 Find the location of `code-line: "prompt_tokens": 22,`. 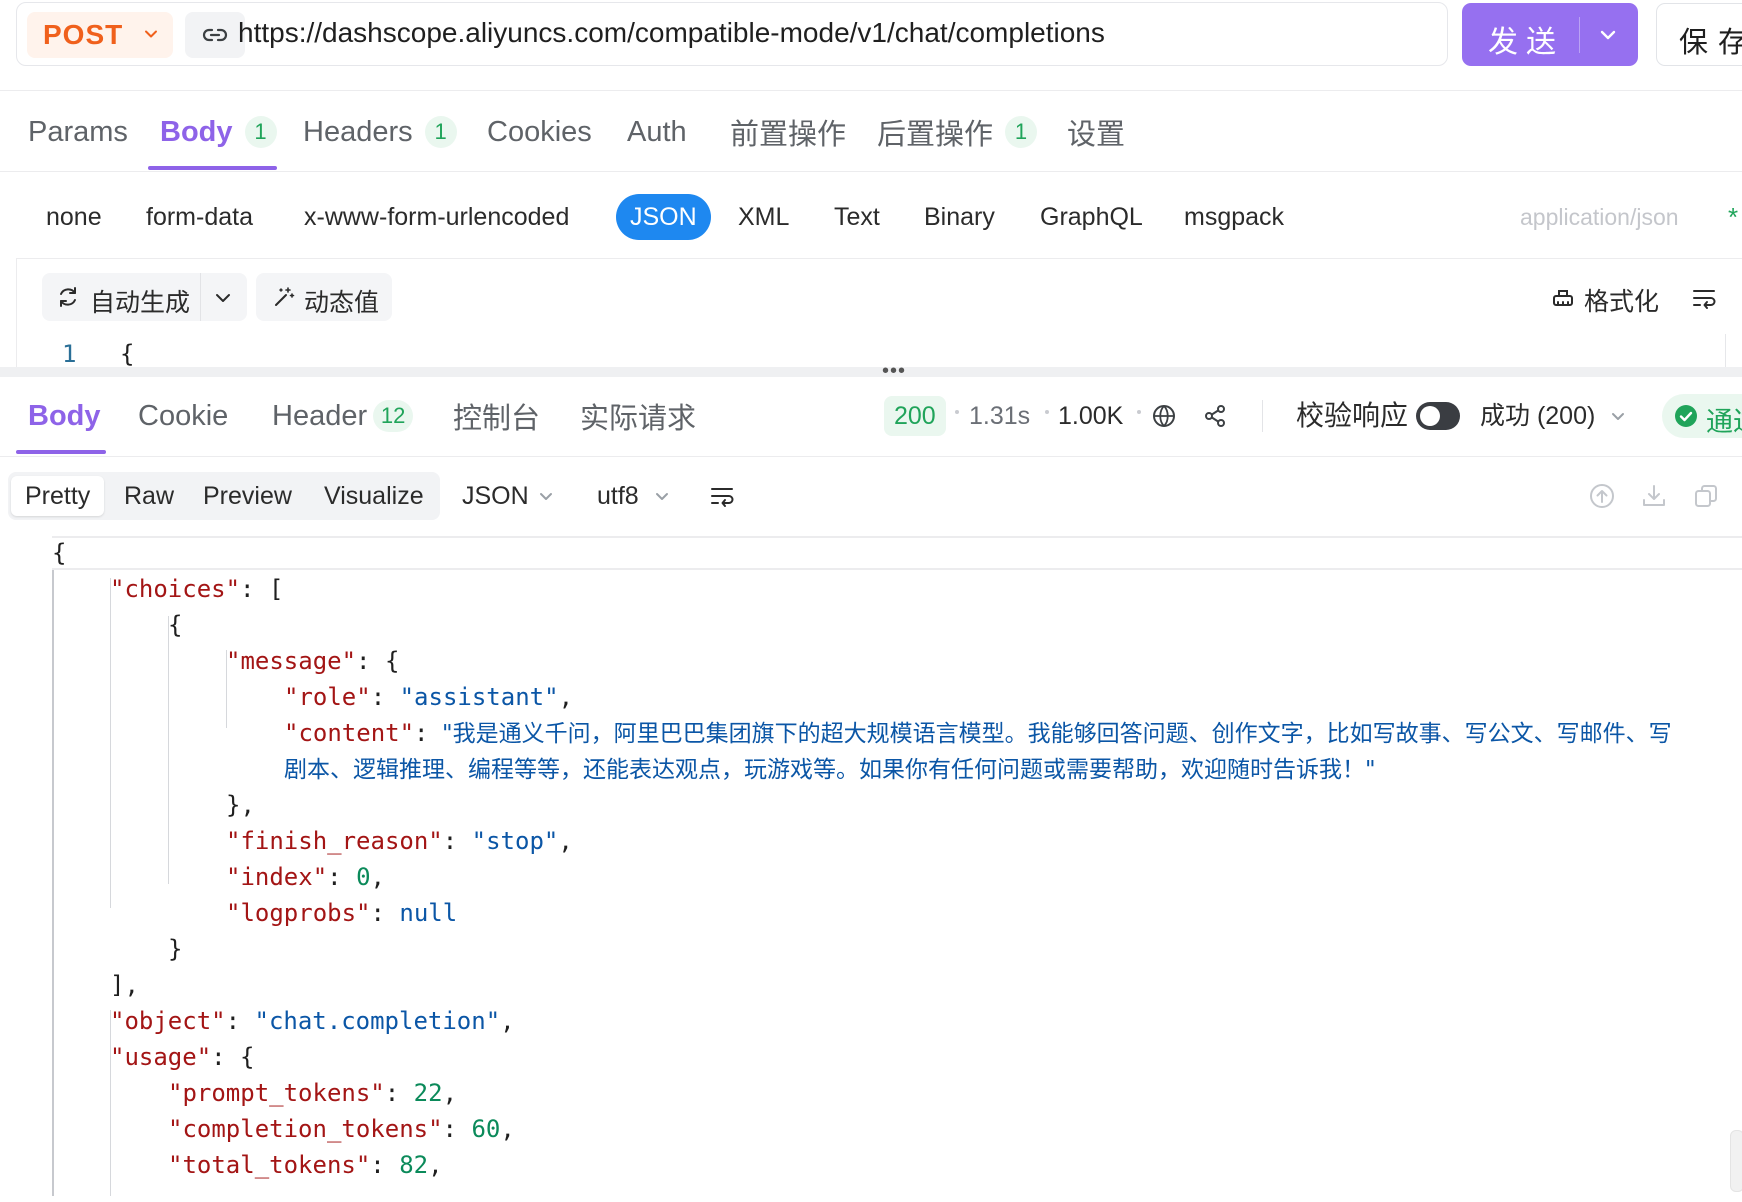

code-line: "prompt_tokens": 22, is located at coordinates (313, 1093).